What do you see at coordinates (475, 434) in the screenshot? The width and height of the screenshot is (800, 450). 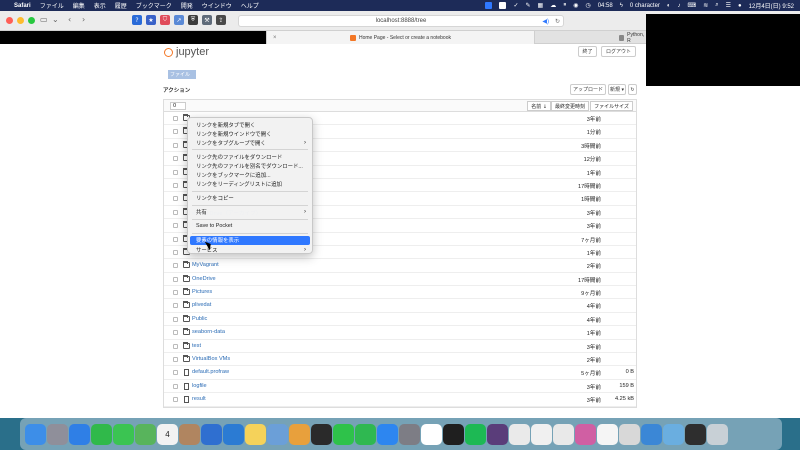 I see `spotify-icon` at bounding box center [475, 434].